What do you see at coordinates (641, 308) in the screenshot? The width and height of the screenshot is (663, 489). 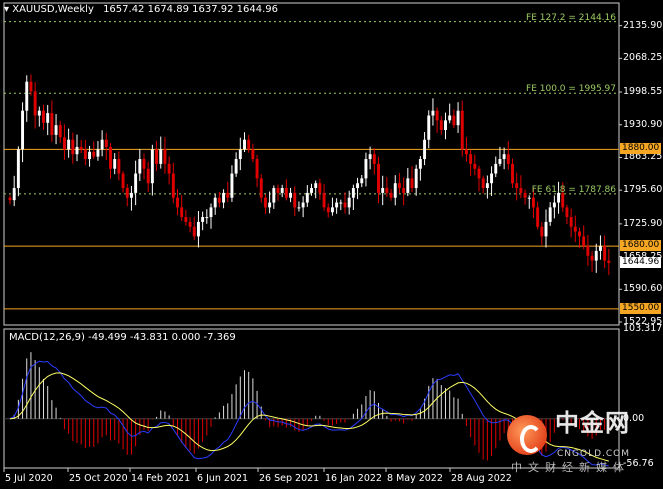 I see `level-price-tag: 1550.00` at bounding box center [641, 308].